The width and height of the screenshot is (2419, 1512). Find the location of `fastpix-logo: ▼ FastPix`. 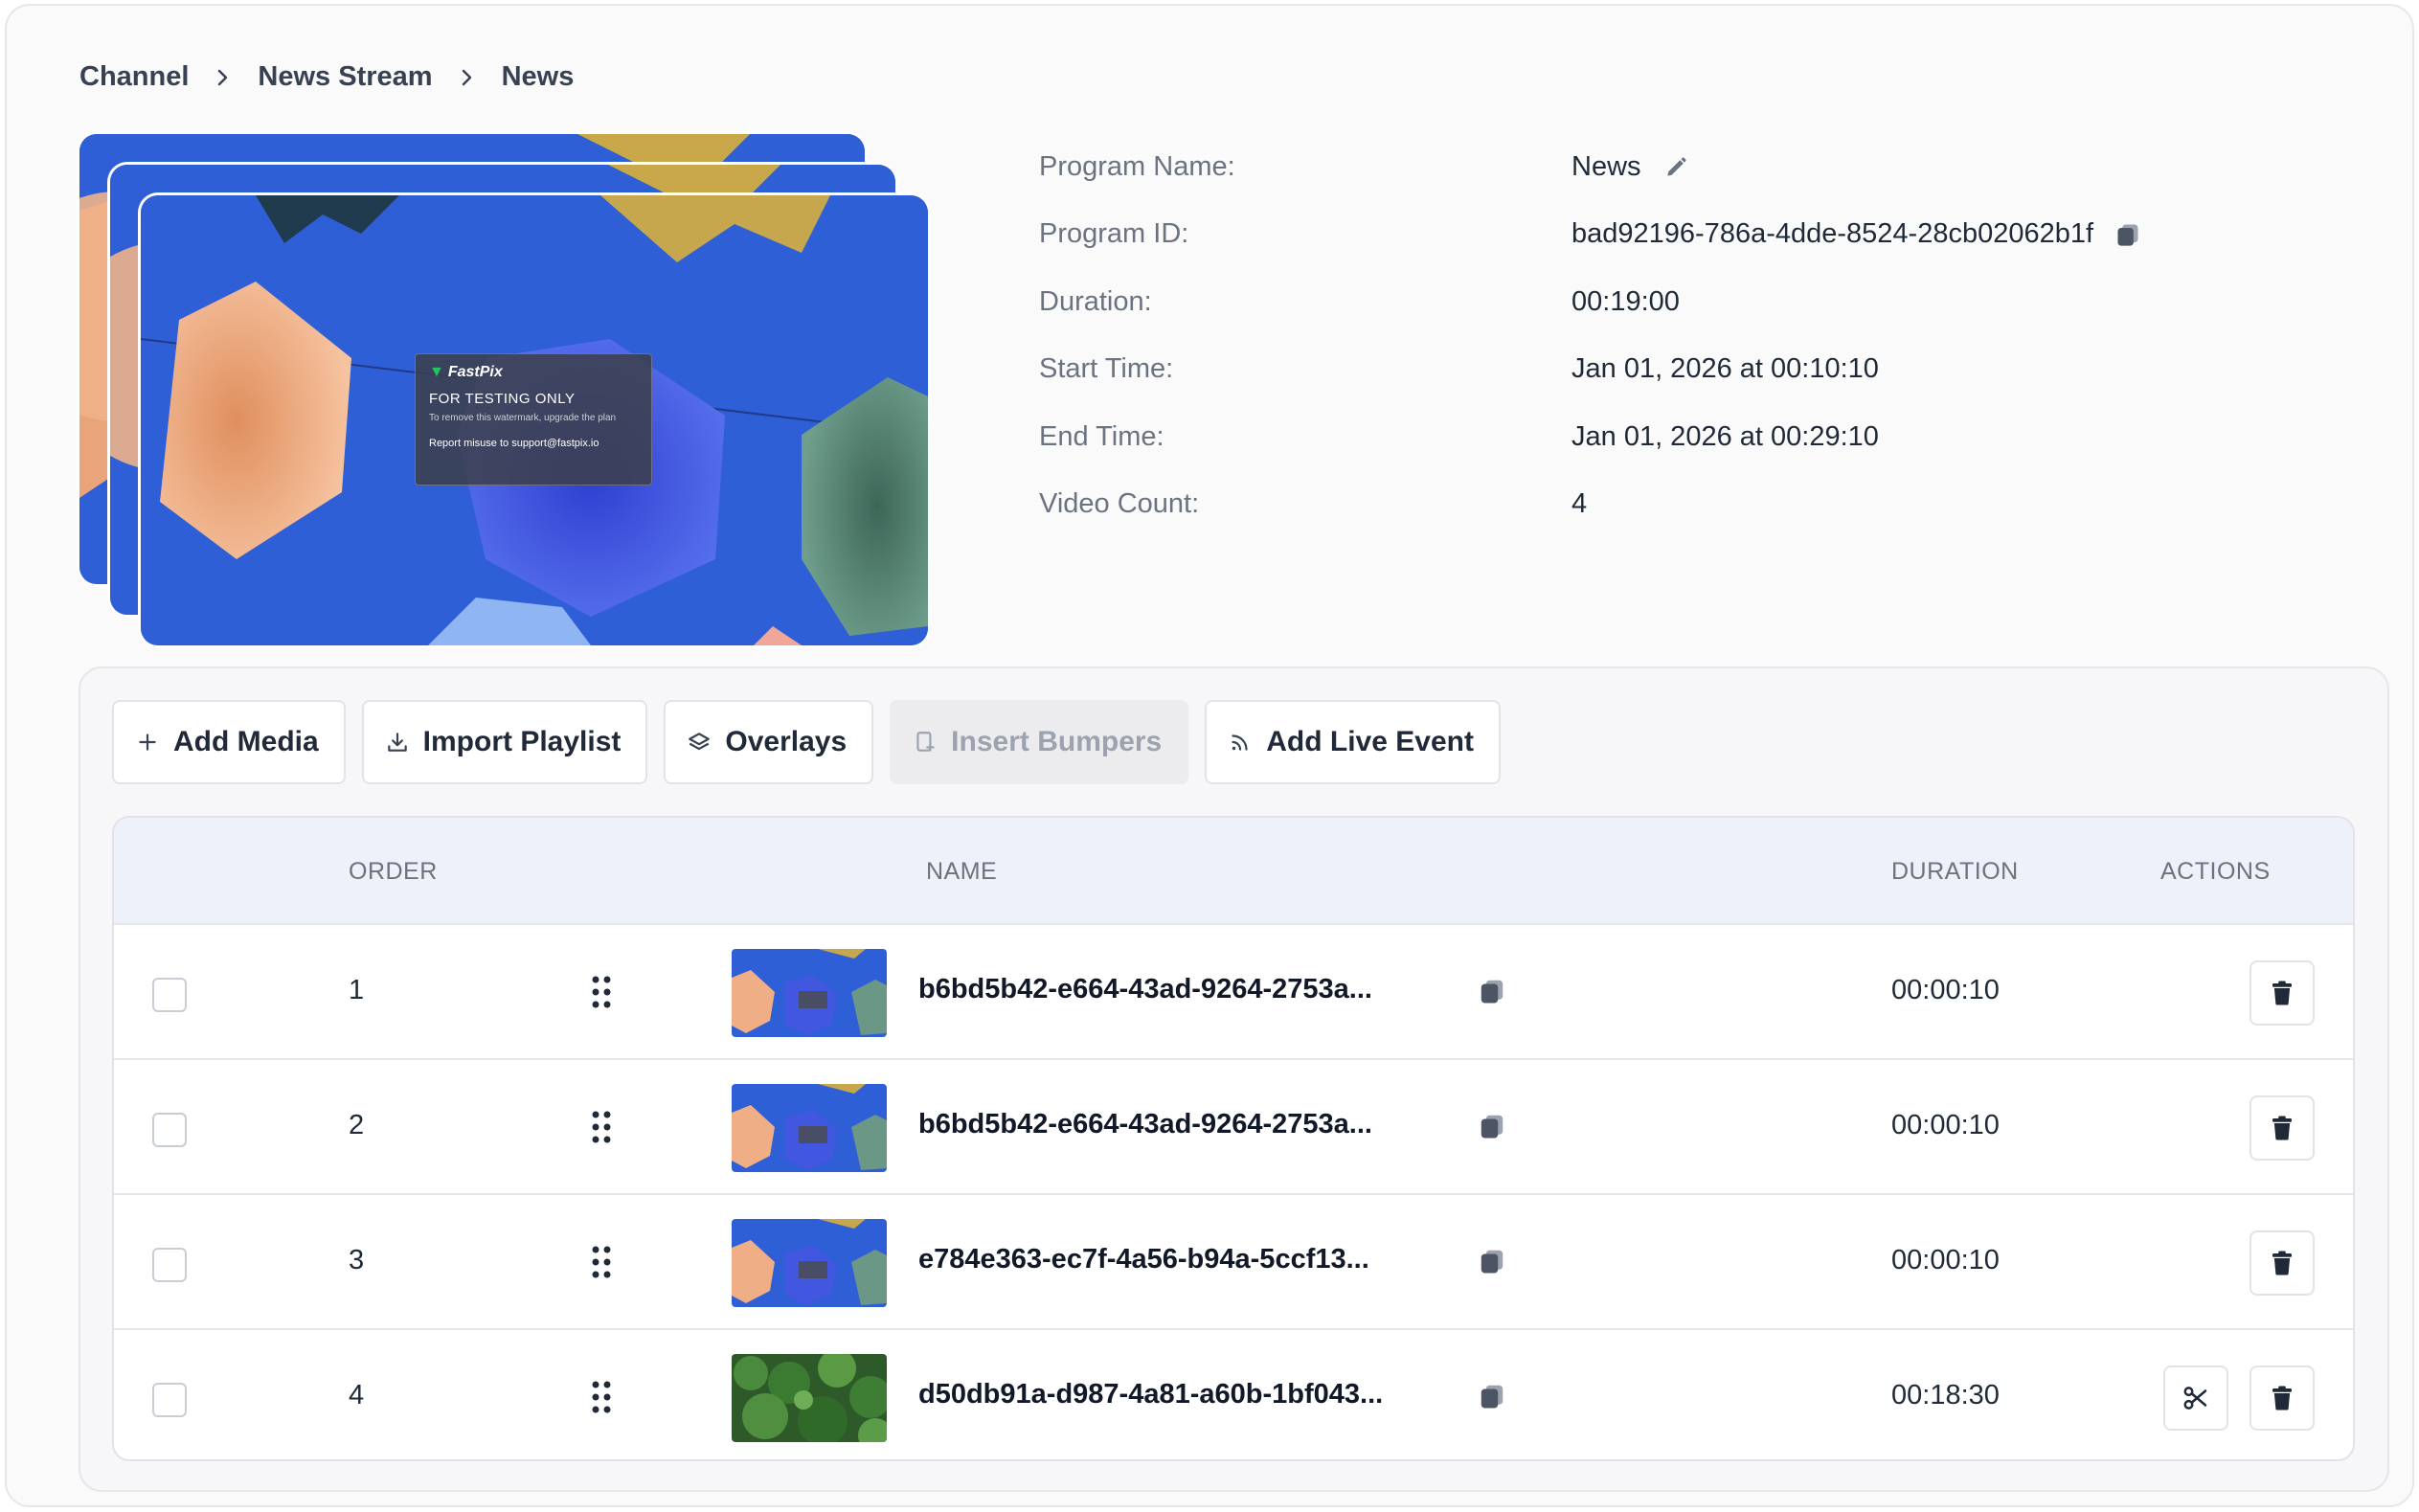

fastpix-logo: ▼ FastPix is located at coordinates (466, 372).